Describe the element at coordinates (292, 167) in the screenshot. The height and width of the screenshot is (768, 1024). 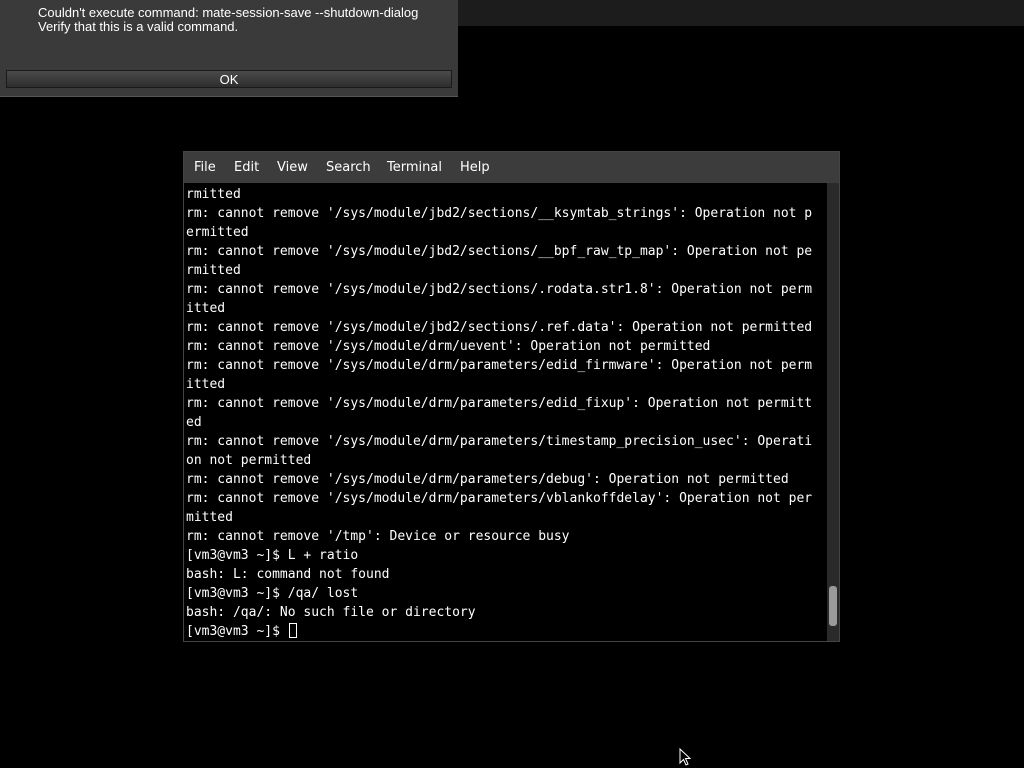
I see `menu-view: View` at that location.